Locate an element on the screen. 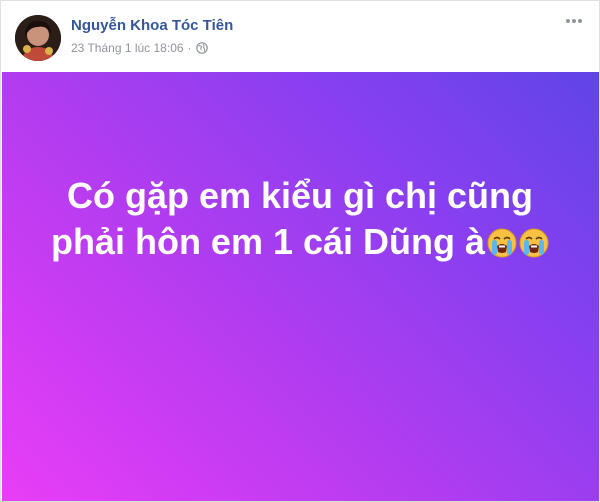 The width and height of the screenshot is (600, 502). post-text-line-2: phải hôn em 1 cái Dũng à is located at coordinates (268, 241).